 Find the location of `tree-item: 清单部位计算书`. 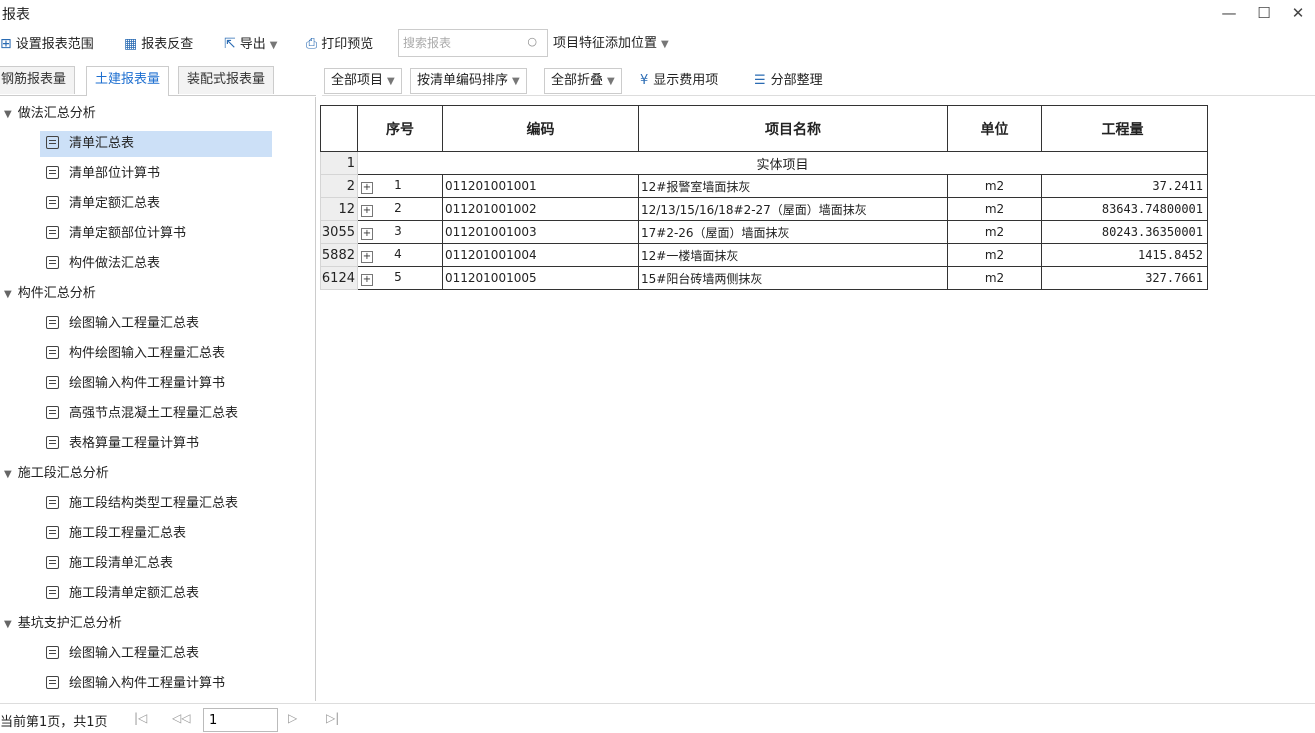

tree-item: 清单部位计算书 is located at coordinates (103, 174).